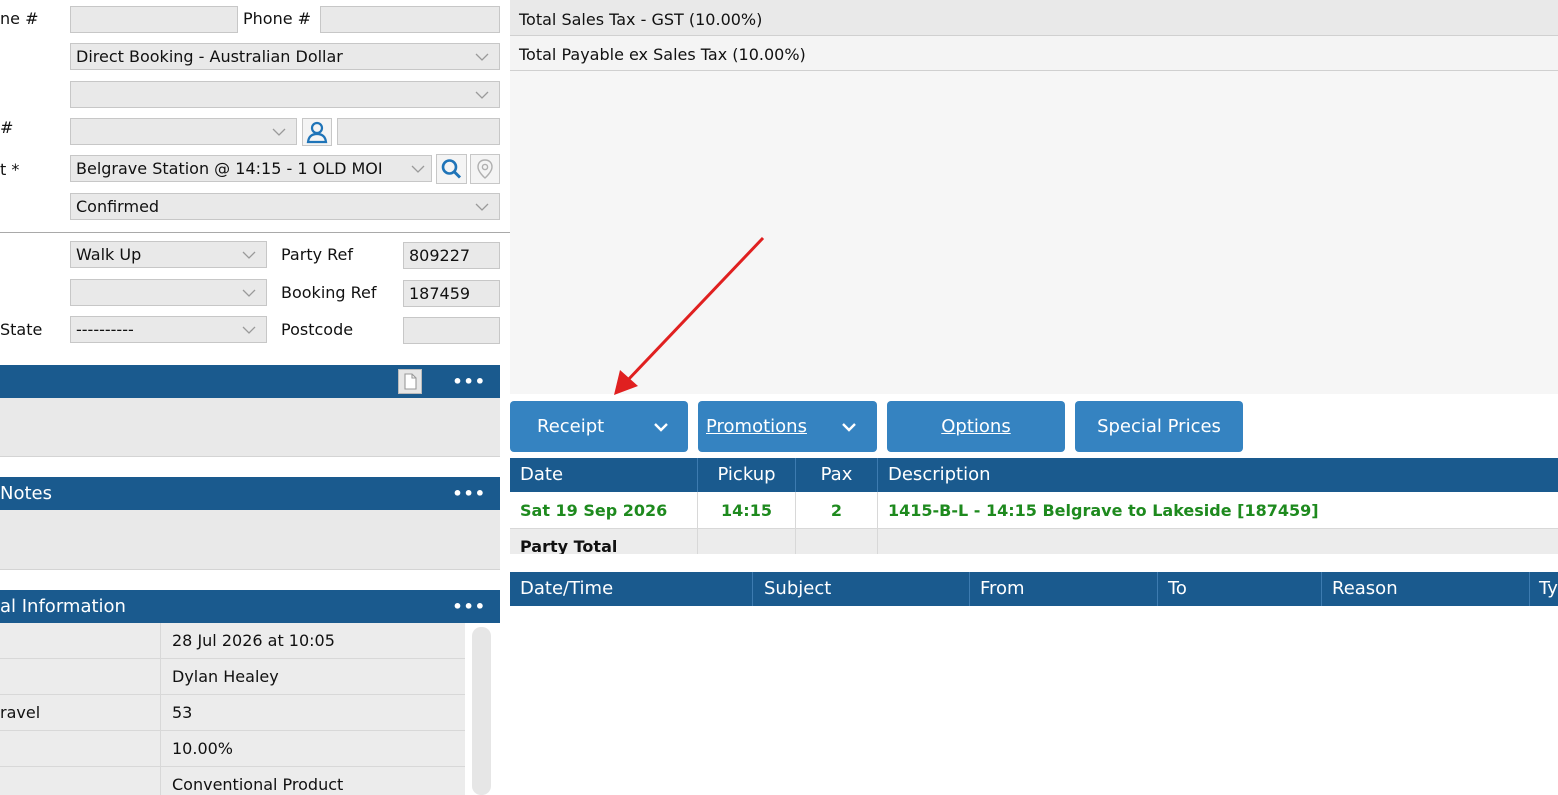  What do you see at coordinates (250, 606) in the screenshot?
I see `info-section-bar: al Information •••` at bounding box center [250, 606].